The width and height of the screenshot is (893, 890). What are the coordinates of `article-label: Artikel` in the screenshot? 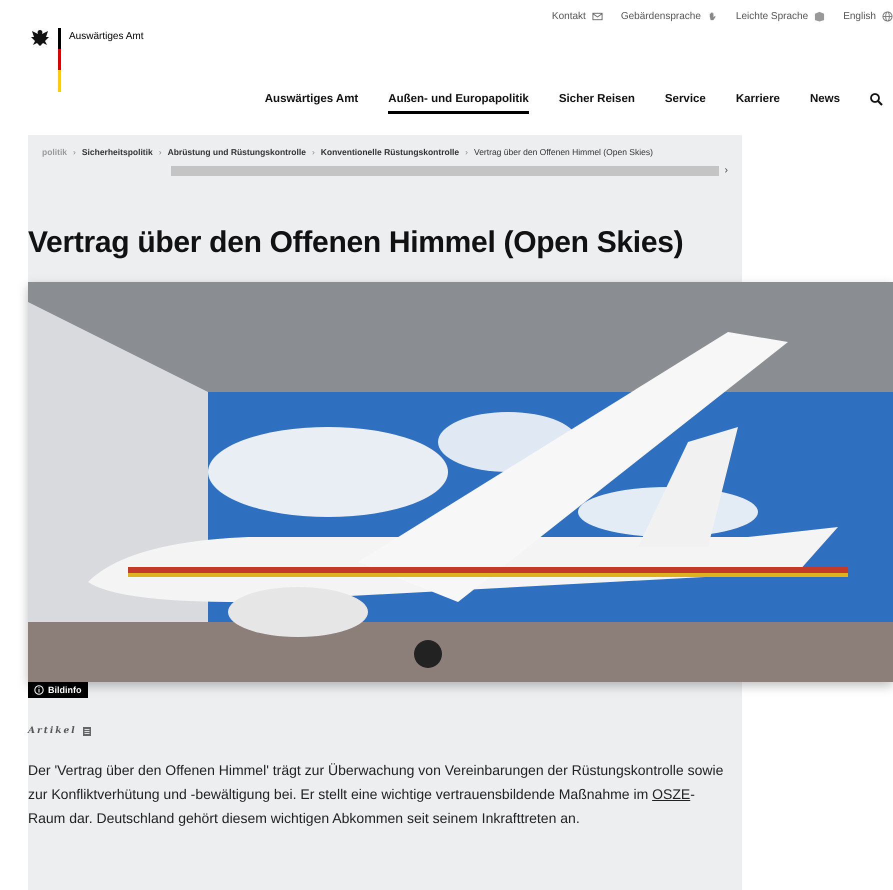 It's located at (52, 731).